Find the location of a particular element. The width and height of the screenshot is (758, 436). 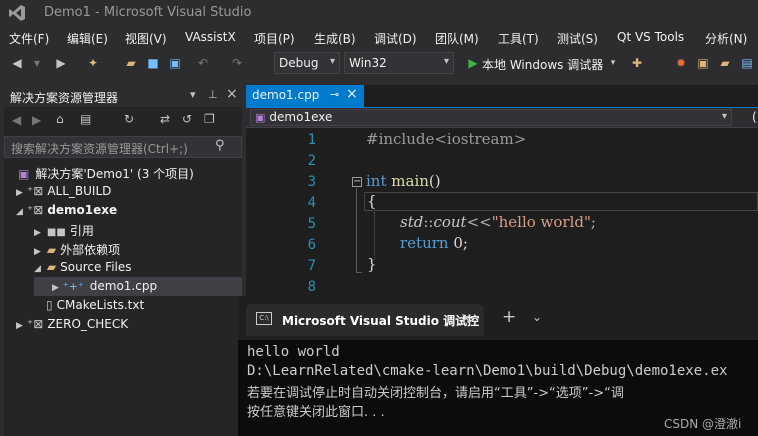

menu-team: 团队(M) is located at coordinates (457, 38).